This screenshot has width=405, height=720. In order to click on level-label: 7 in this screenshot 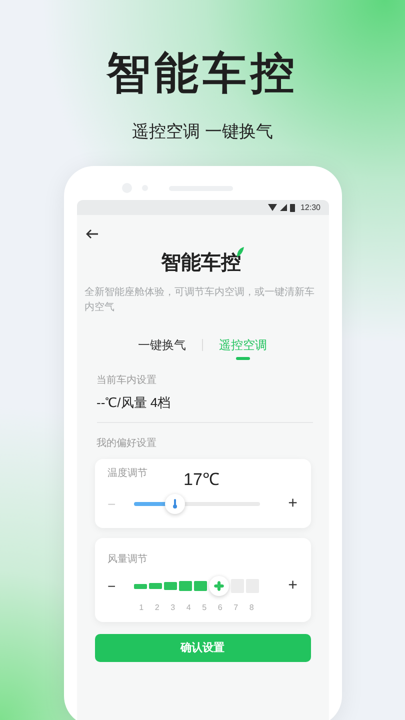, I will do `click(236, 608)`.